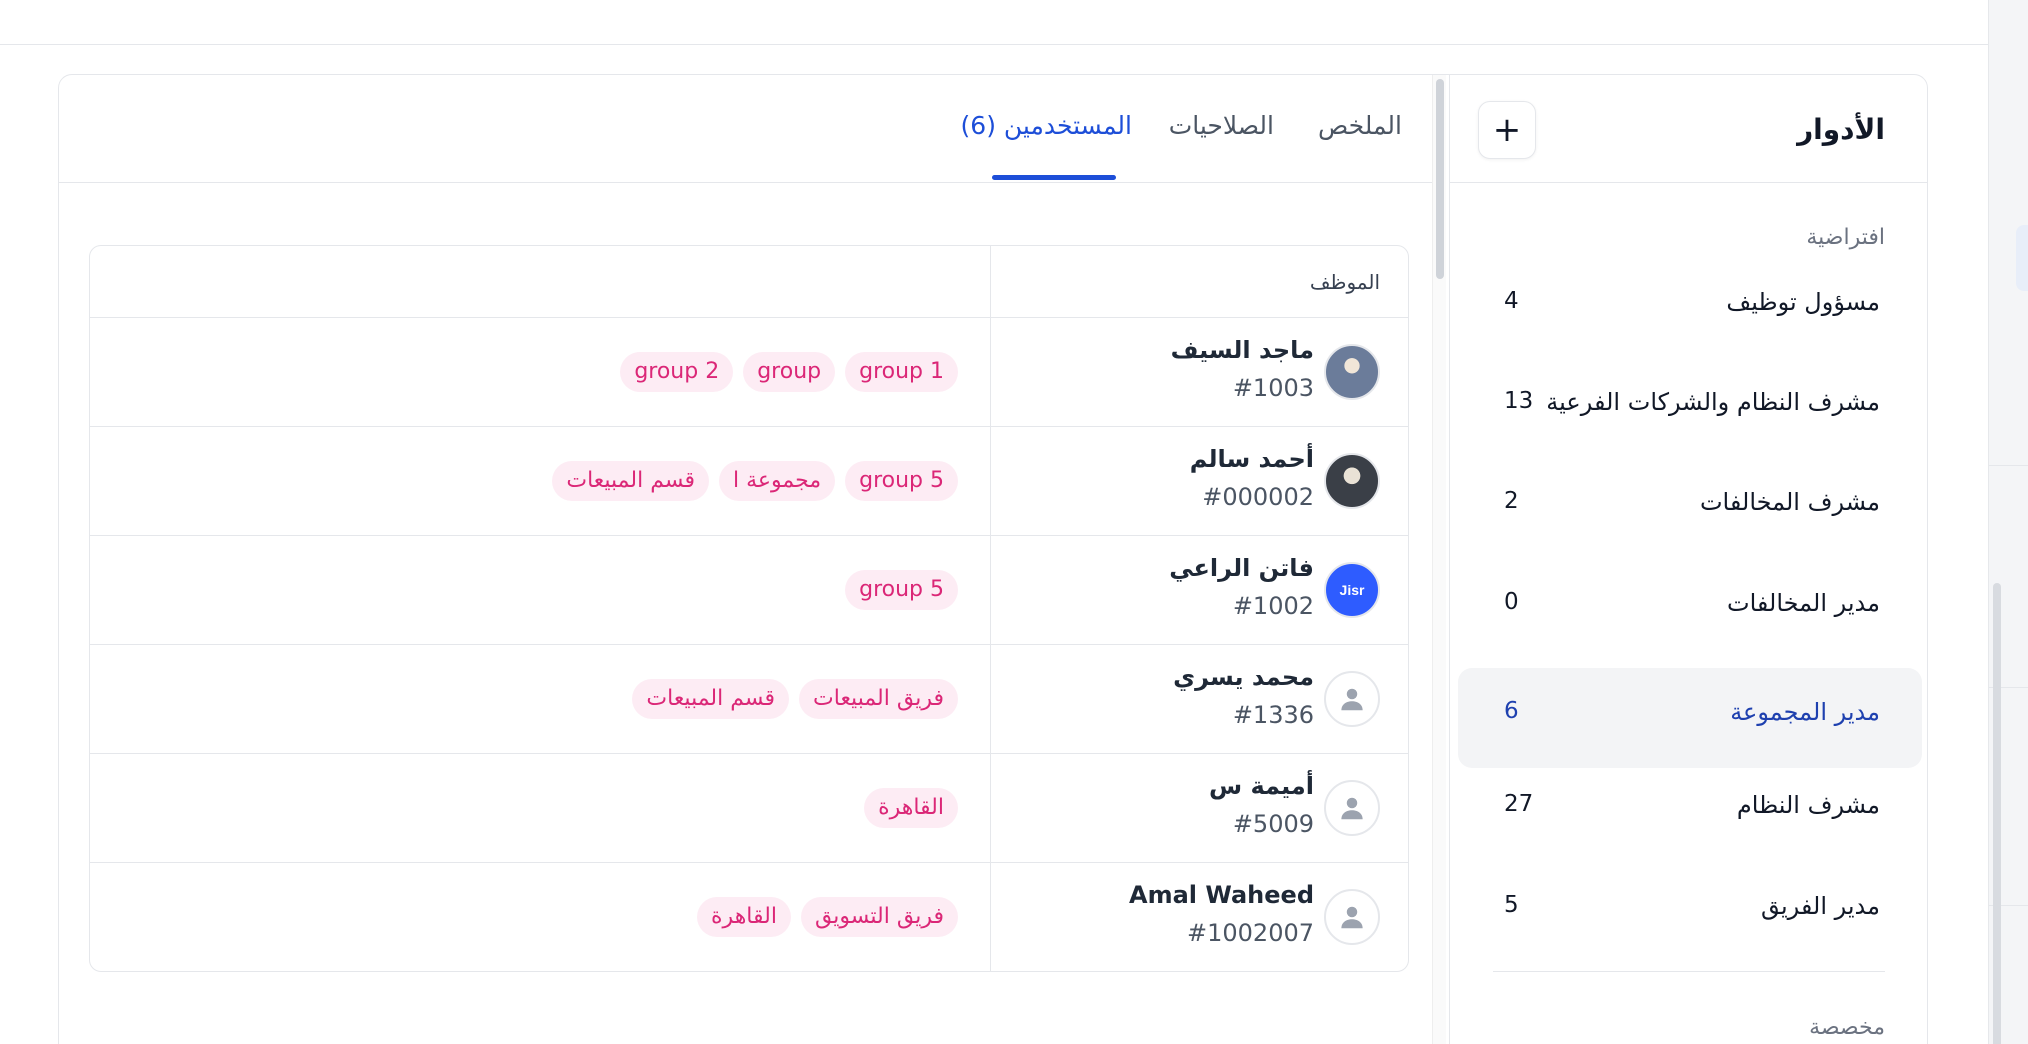 The width and height of the screenshot is (2028, 1044). Describe the element at coordinates (1273, 824) in the screenshot. I see `employee-id: #5009` at that location.